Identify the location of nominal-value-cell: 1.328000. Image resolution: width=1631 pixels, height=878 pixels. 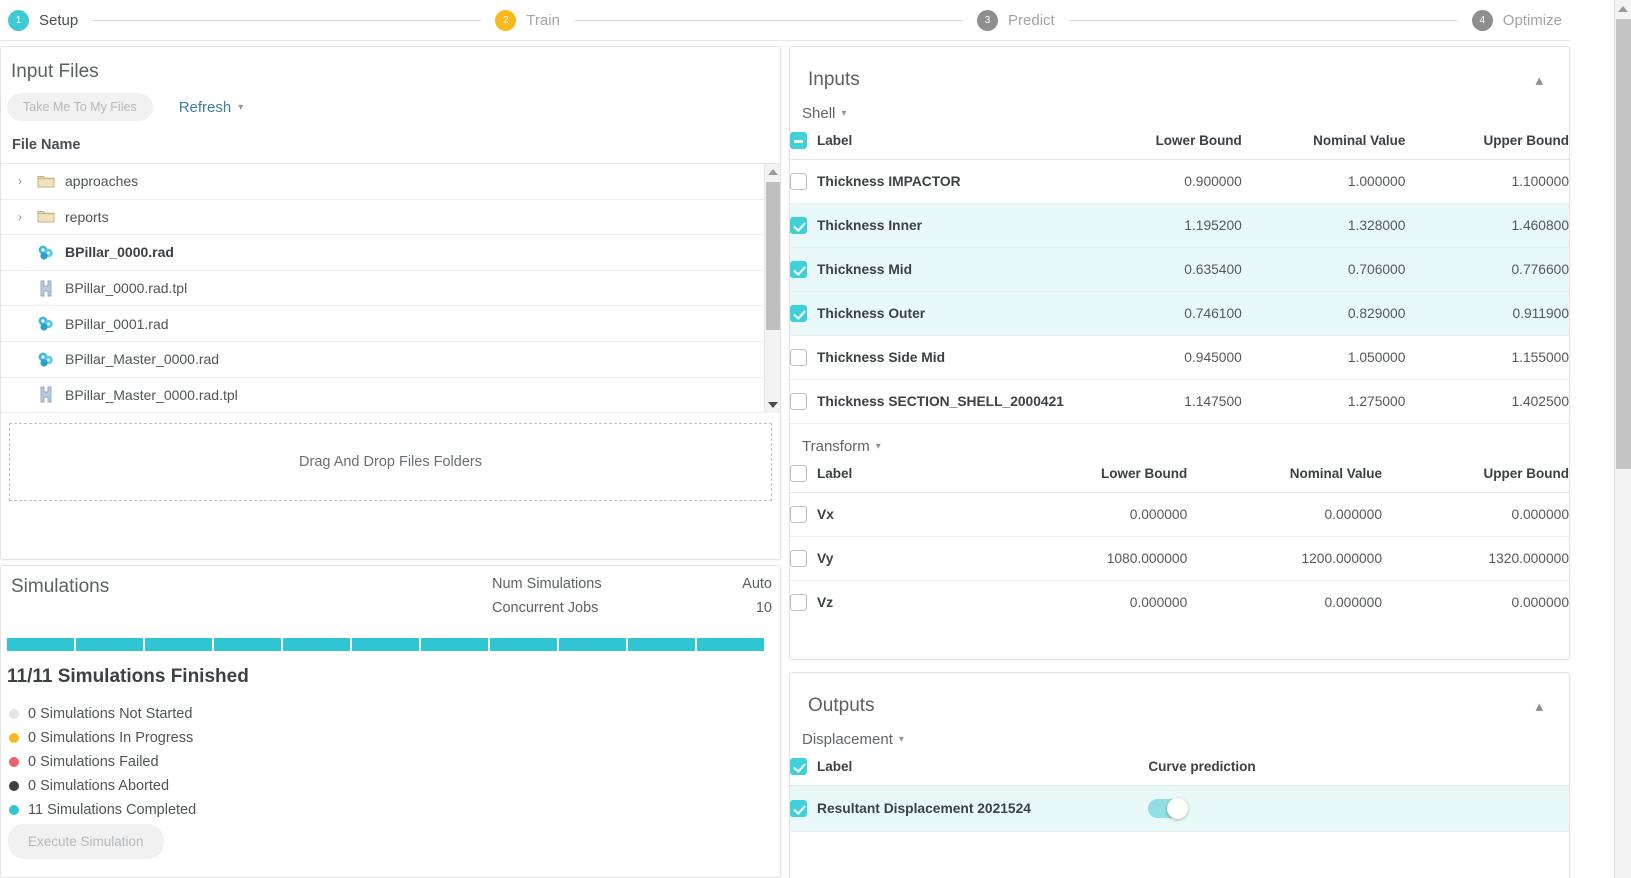
(1323, 225).